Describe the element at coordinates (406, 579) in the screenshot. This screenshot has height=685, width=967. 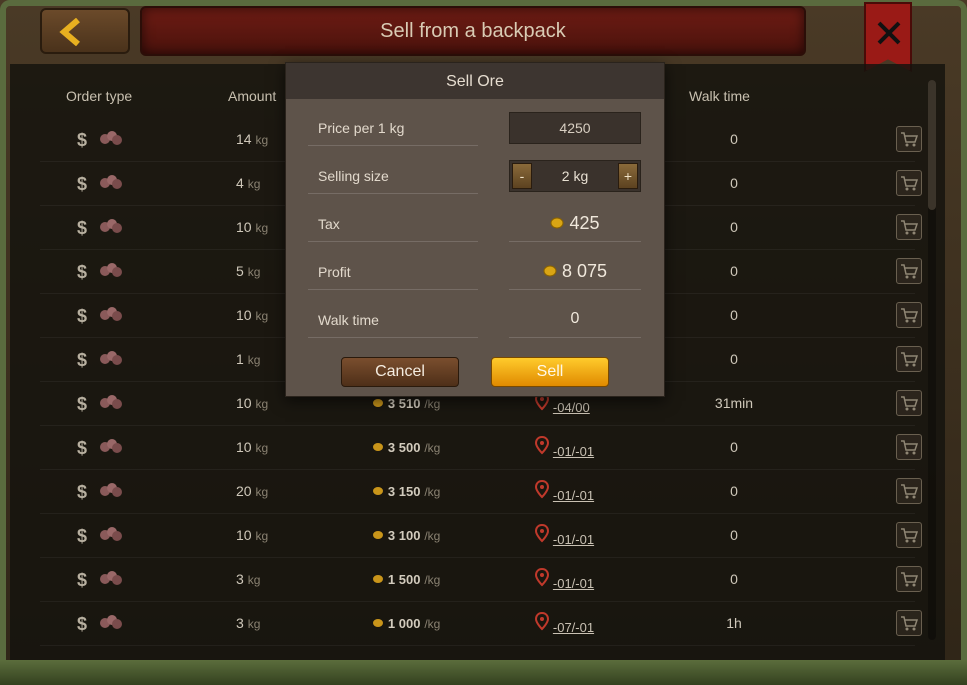
I see `price-cell: 1 500 /kg` at that location.